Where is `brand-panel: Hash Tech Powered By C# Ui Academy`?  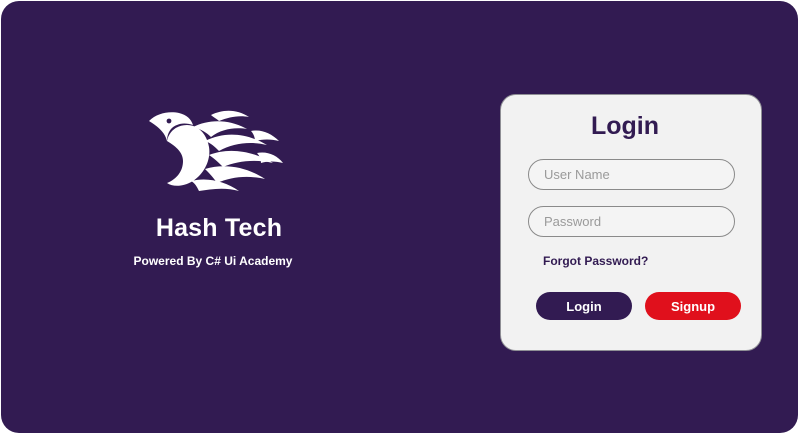 brand-panel: Hash Tech Powered By C# Ui Academy is located at coordinates (219, 191).